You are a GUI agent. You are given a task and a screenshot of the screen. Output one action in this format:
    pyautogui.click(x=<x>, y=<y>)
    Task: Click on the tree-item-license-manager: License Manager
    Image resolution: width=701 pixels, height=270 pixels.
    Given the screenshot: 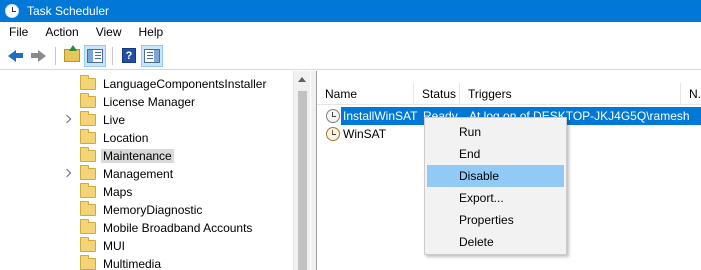 What is the action you would take?
    pyautogui.click(x=146, y=102)
    